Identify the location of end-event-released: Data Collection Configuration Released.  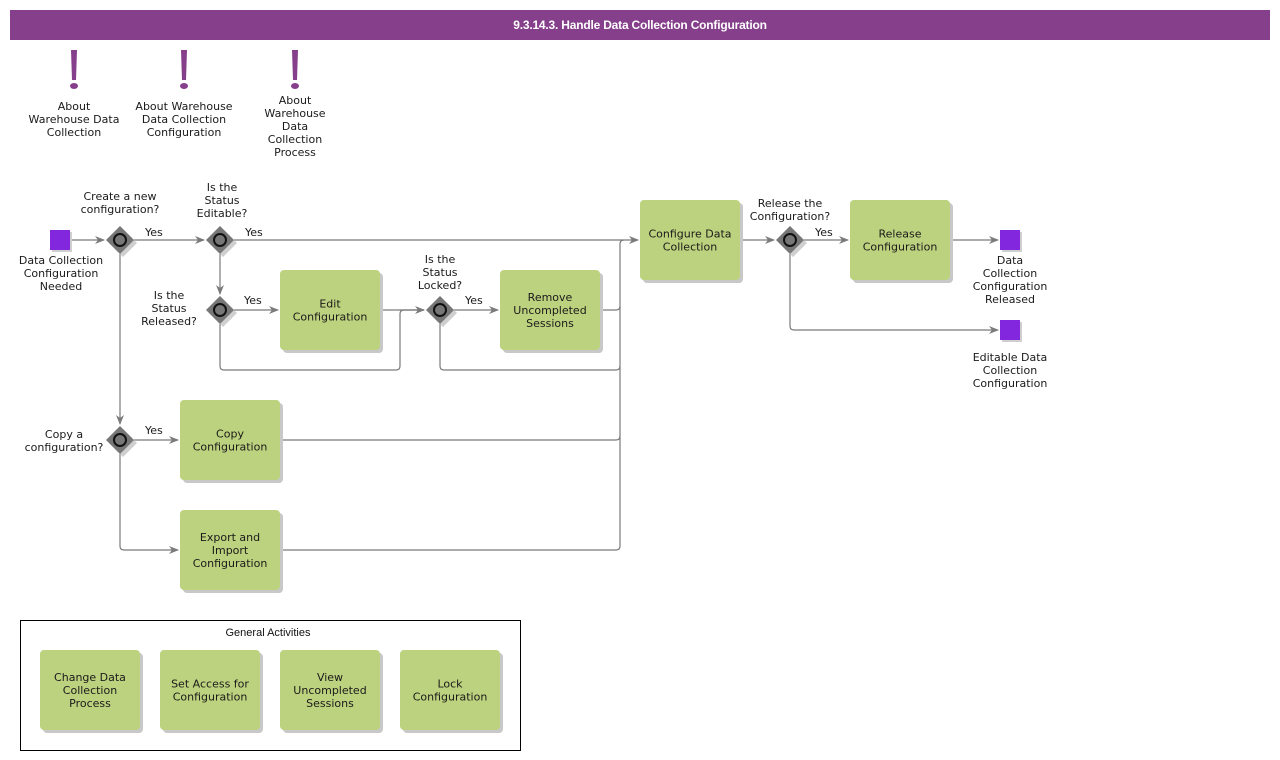
(1010, 268).